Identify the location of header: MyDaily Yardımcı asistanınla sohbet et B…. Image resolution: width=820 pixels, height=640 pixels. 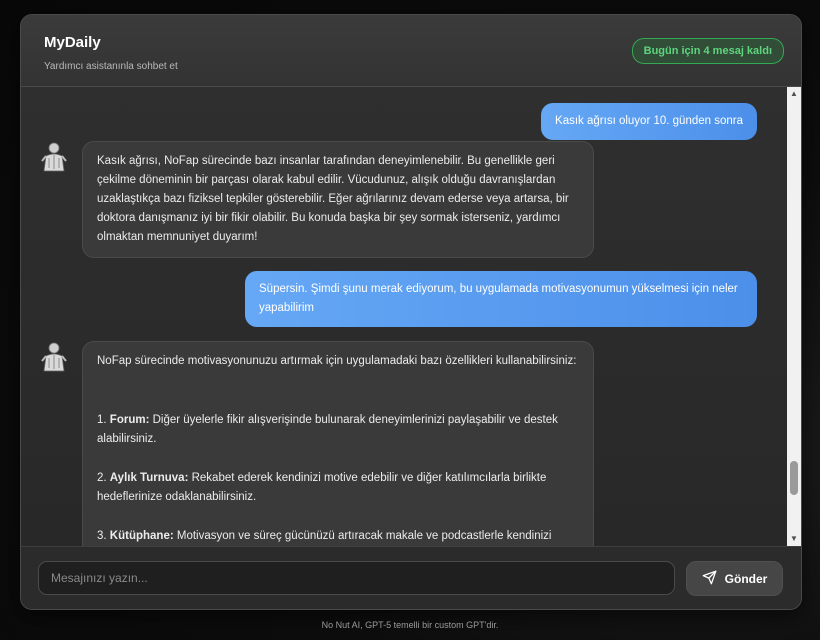
(411, 51).